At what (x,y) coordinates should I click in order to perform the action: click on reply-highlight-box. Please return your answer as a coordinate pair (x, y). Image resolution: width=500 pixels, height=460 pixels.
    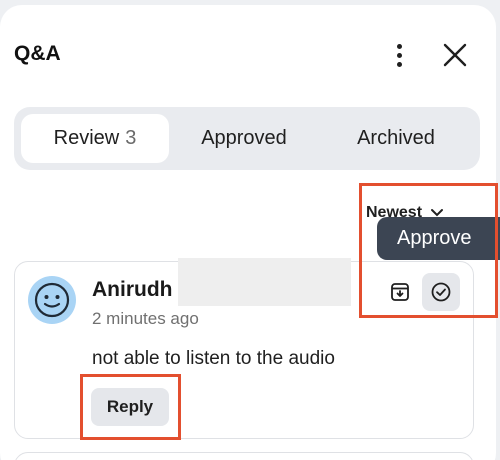
    Looking at the image, I should click on (130, 407).